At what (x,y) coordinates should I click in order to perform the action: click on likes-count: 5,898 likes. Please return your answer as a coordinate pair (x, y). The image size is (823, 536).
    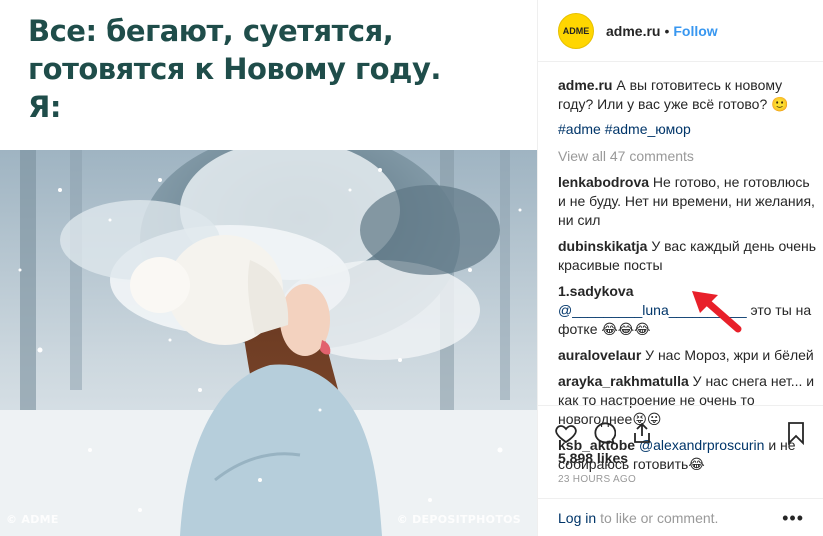
    Looking at the image, I should click on (680, 458).